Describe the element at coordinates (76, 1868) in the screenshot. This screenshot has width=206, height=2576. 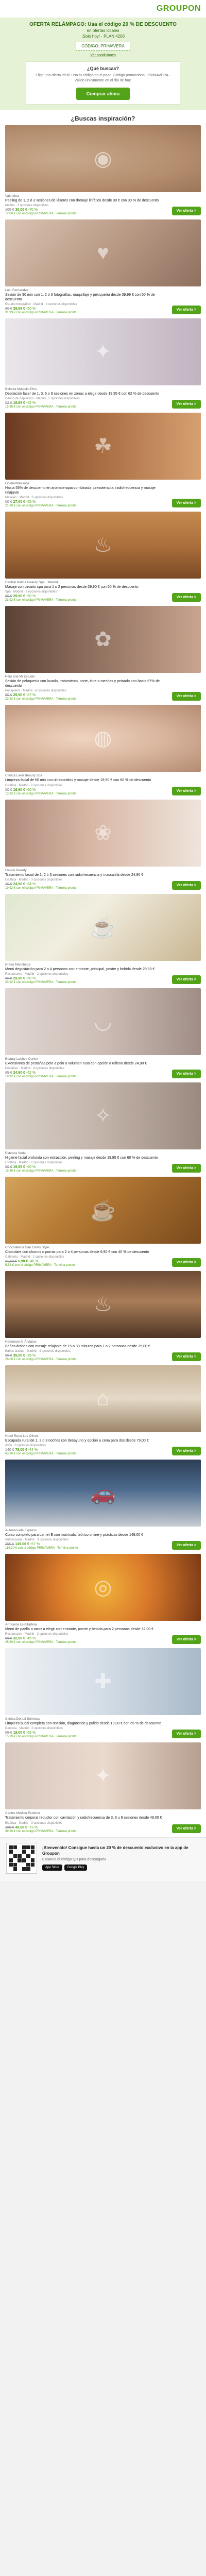
I see `google-play-badge: Google Play` at that location.